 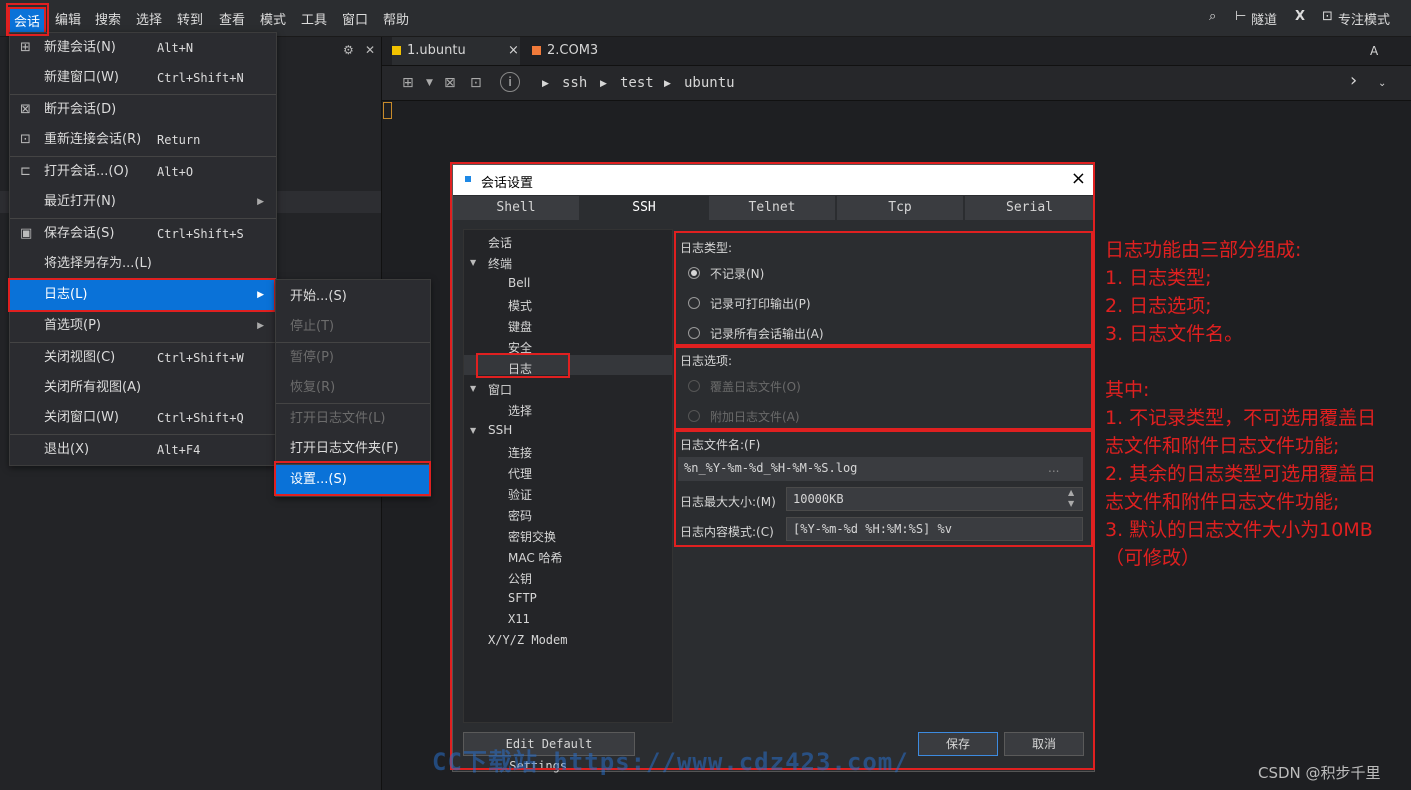 What do you see at coordinates (313, 387) in the screenshot?
I see `submenu-item-resume: 恢复(R)` at bounding box center [313, 387].